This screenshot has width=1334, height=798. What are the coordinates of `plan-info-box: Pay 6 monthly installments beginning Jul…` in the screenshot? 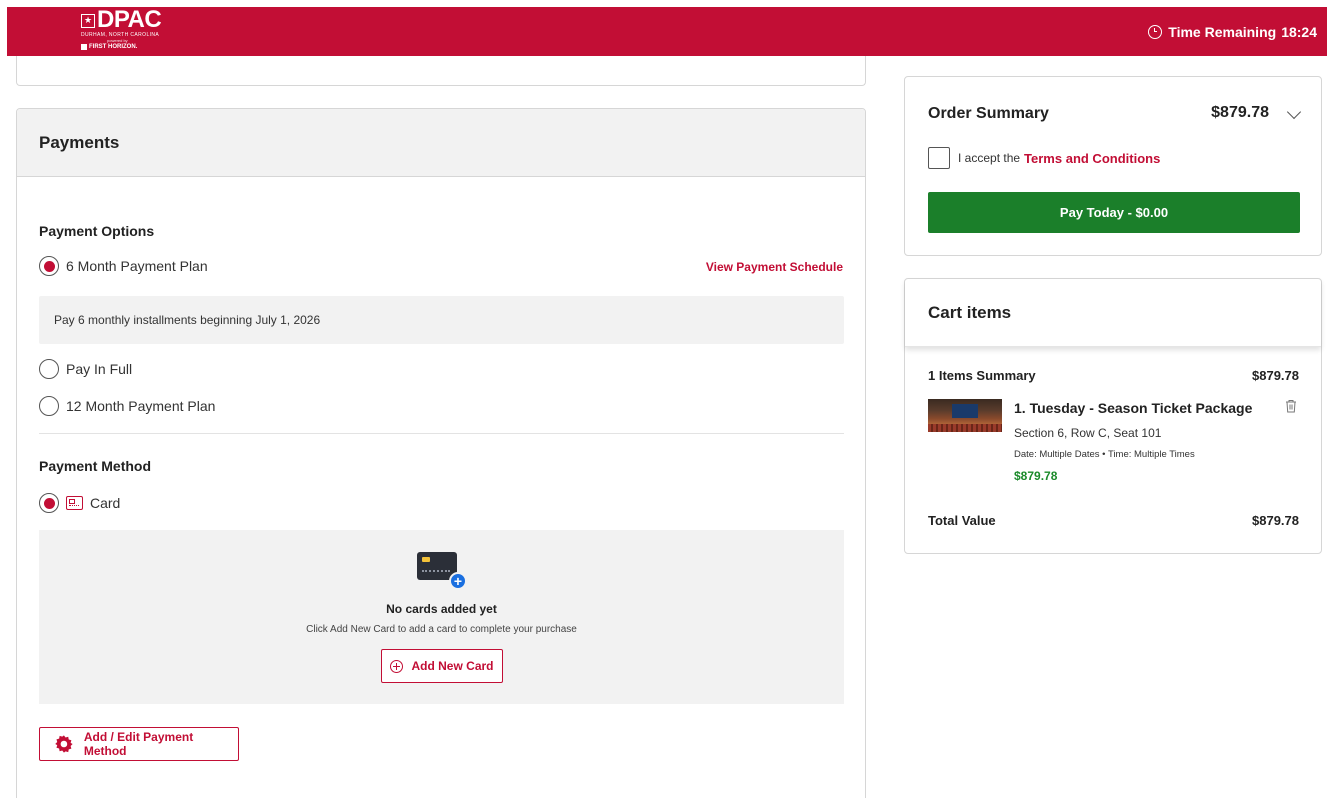 It's located at (441, 320).